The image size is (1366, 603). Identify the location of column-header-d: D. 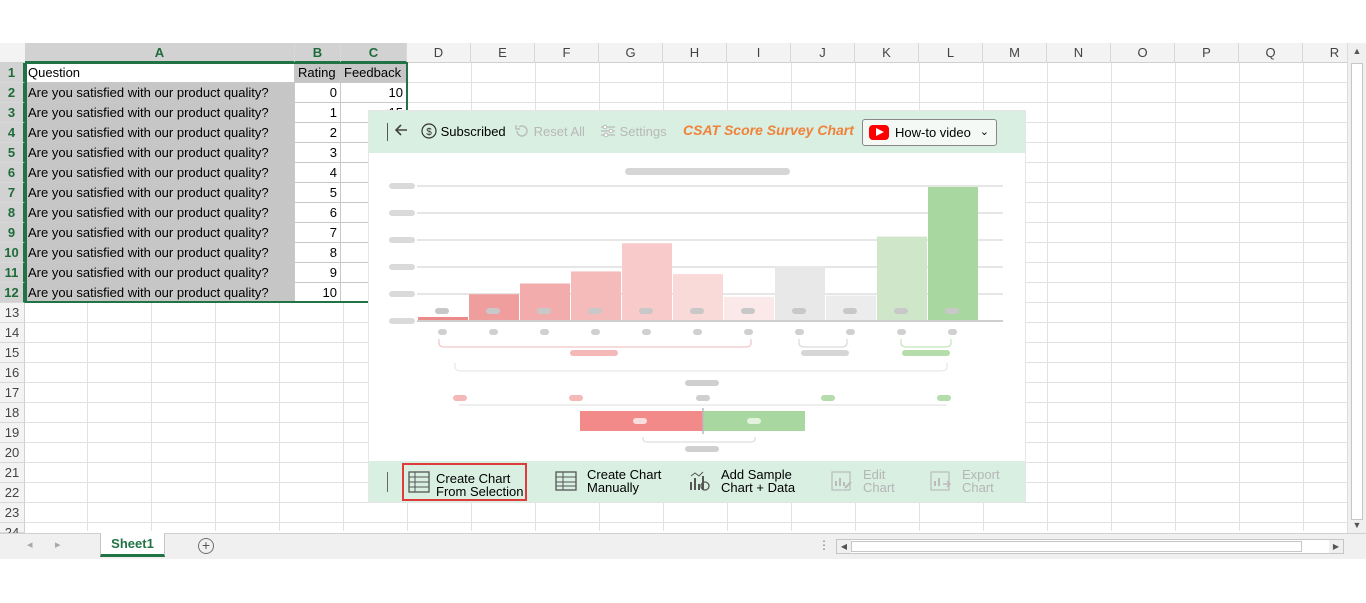
(439, 53).